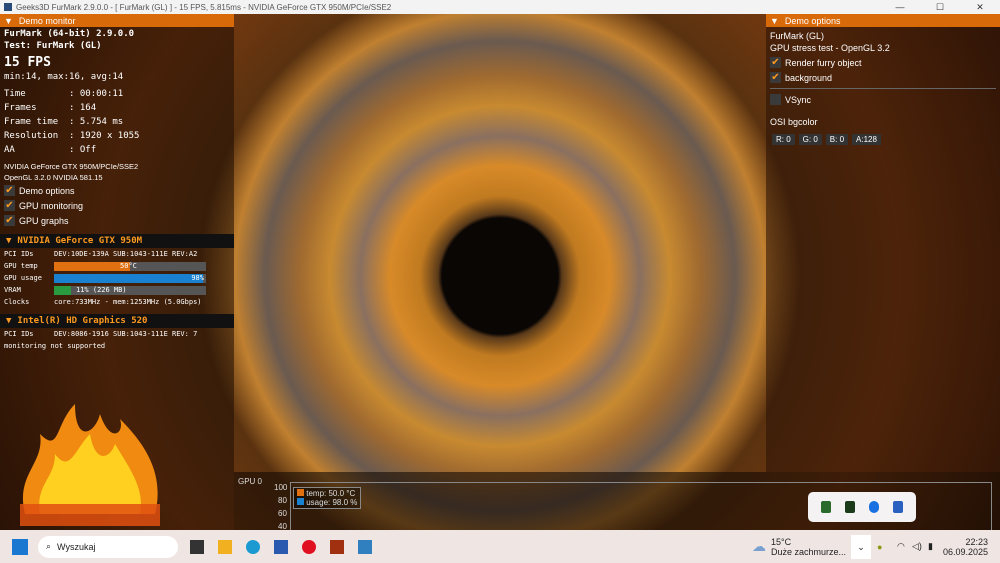  Describe the element at coordinates (759, 546) in the screenshot. I see `cloud-icon: ☁` at that location.